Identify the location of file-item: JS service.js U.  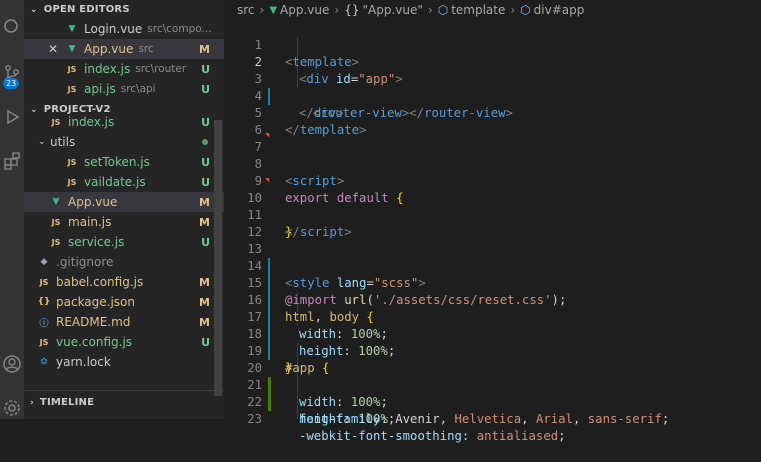
(124, 242).